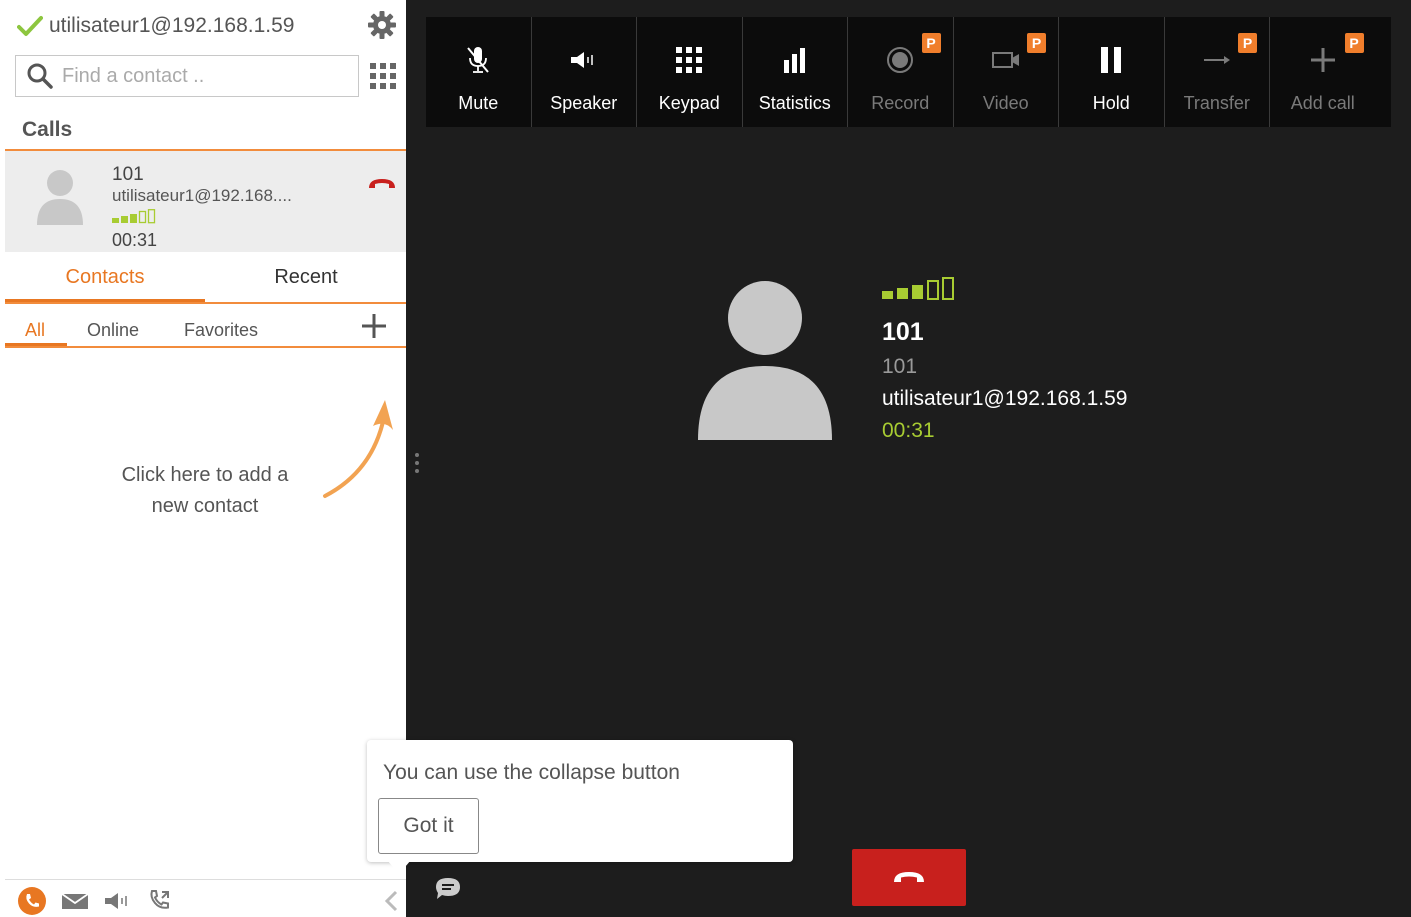  What do you see at coordinates (47, 129) in the screenshot?
I see `calls-title: Calls` at bounding box center [47, 129].